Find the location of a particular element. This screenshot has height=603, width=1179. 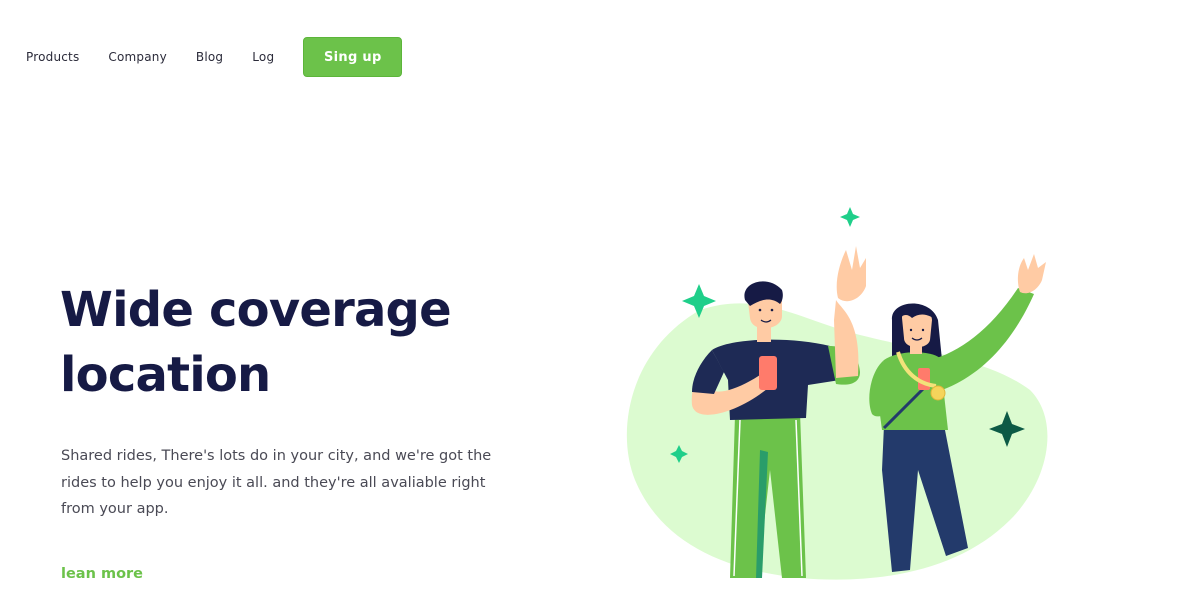

nav-link-products: Products is located at coordinates (52, 57).